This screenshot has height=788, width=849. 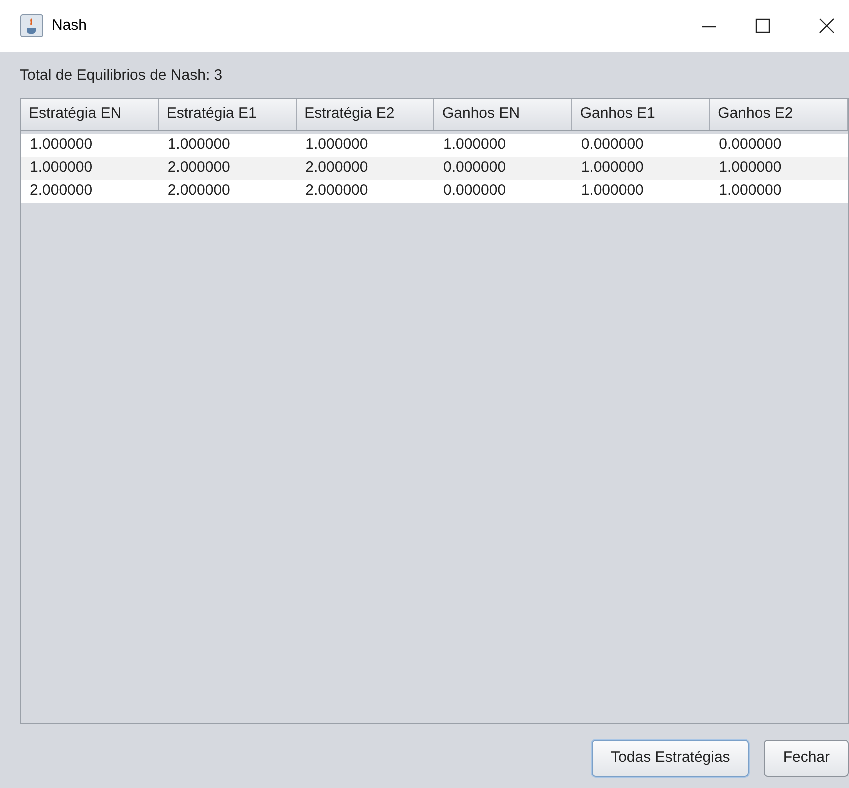 I want to click on column-header: Ganhos E2, so click(x=779, y=114).